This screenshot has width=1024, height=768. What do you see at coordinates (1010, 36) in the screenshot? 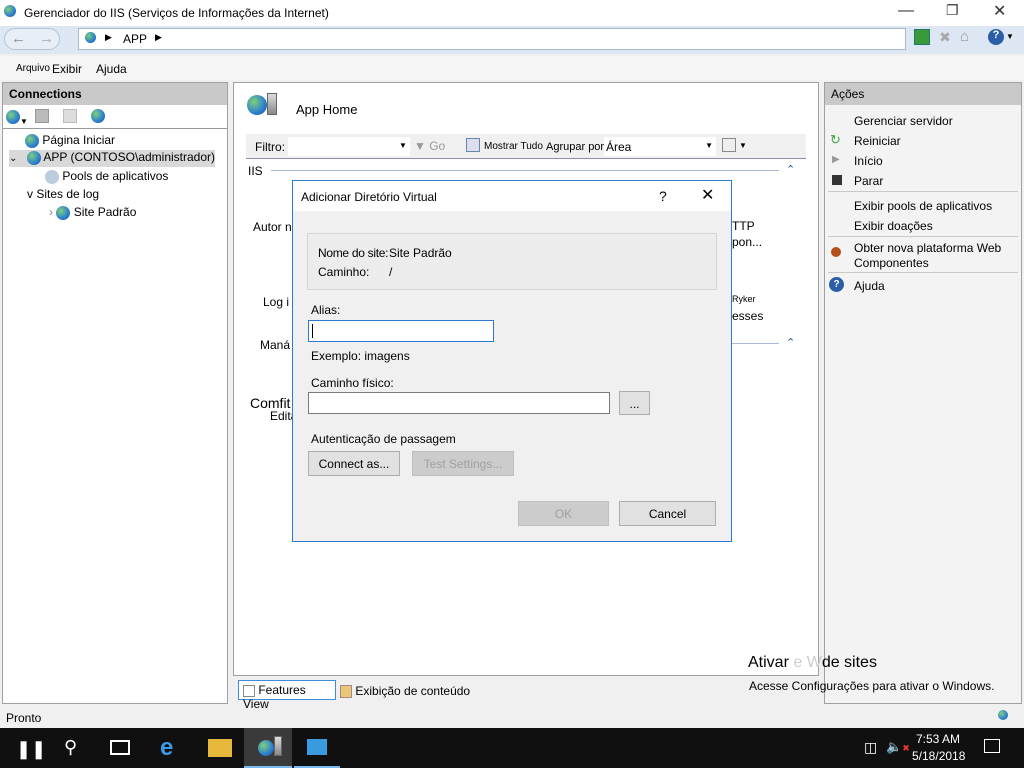
I see `help-dropdown-icon: ▼` at bounding box center [1010, 36].